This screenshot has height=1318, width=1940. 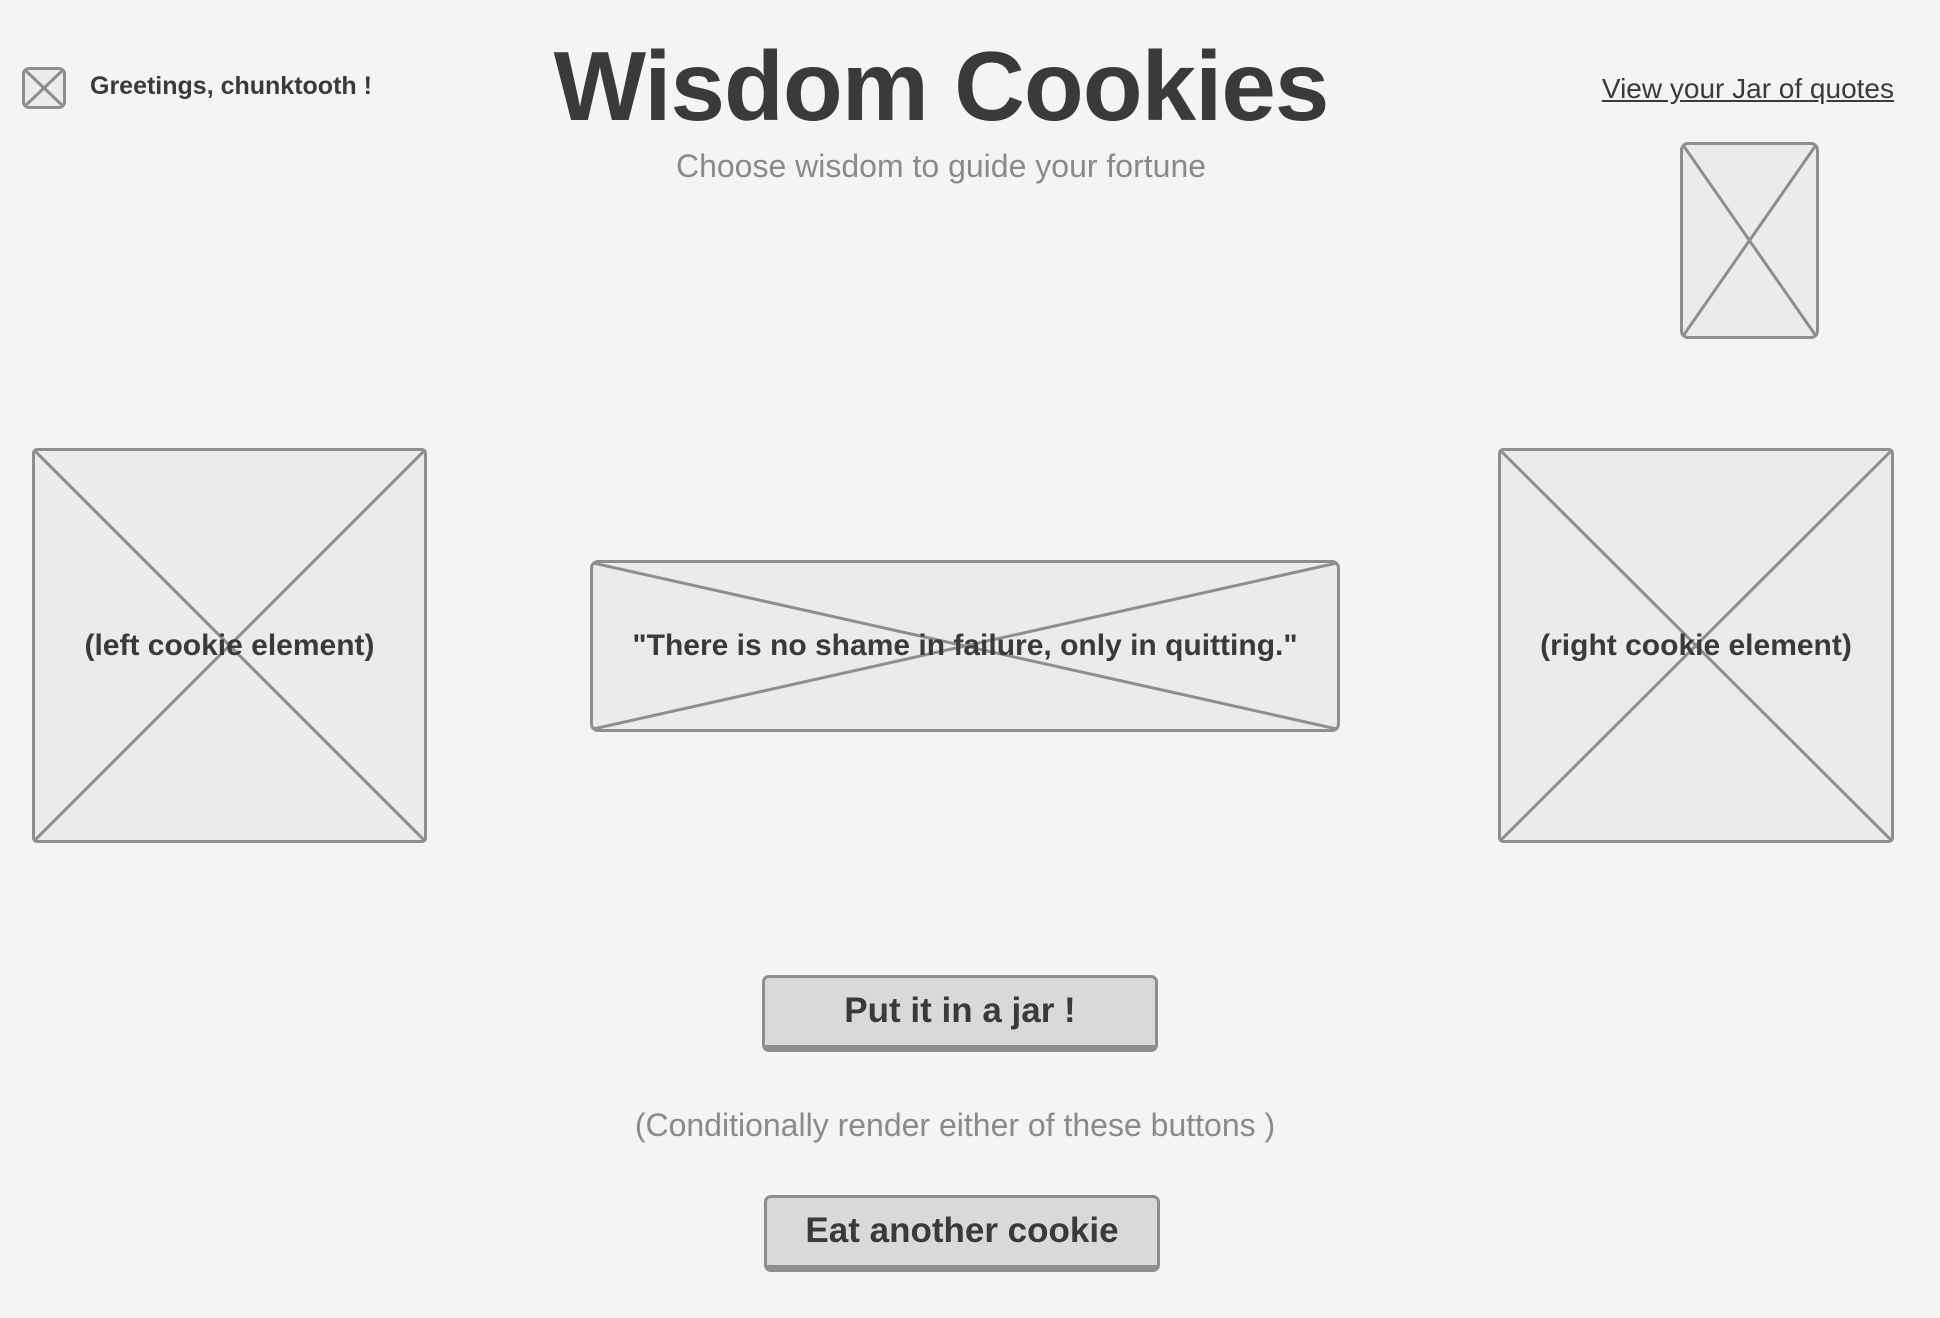 I want to click on right-cookie: (right cookie element), so click(x=1696, y=645).